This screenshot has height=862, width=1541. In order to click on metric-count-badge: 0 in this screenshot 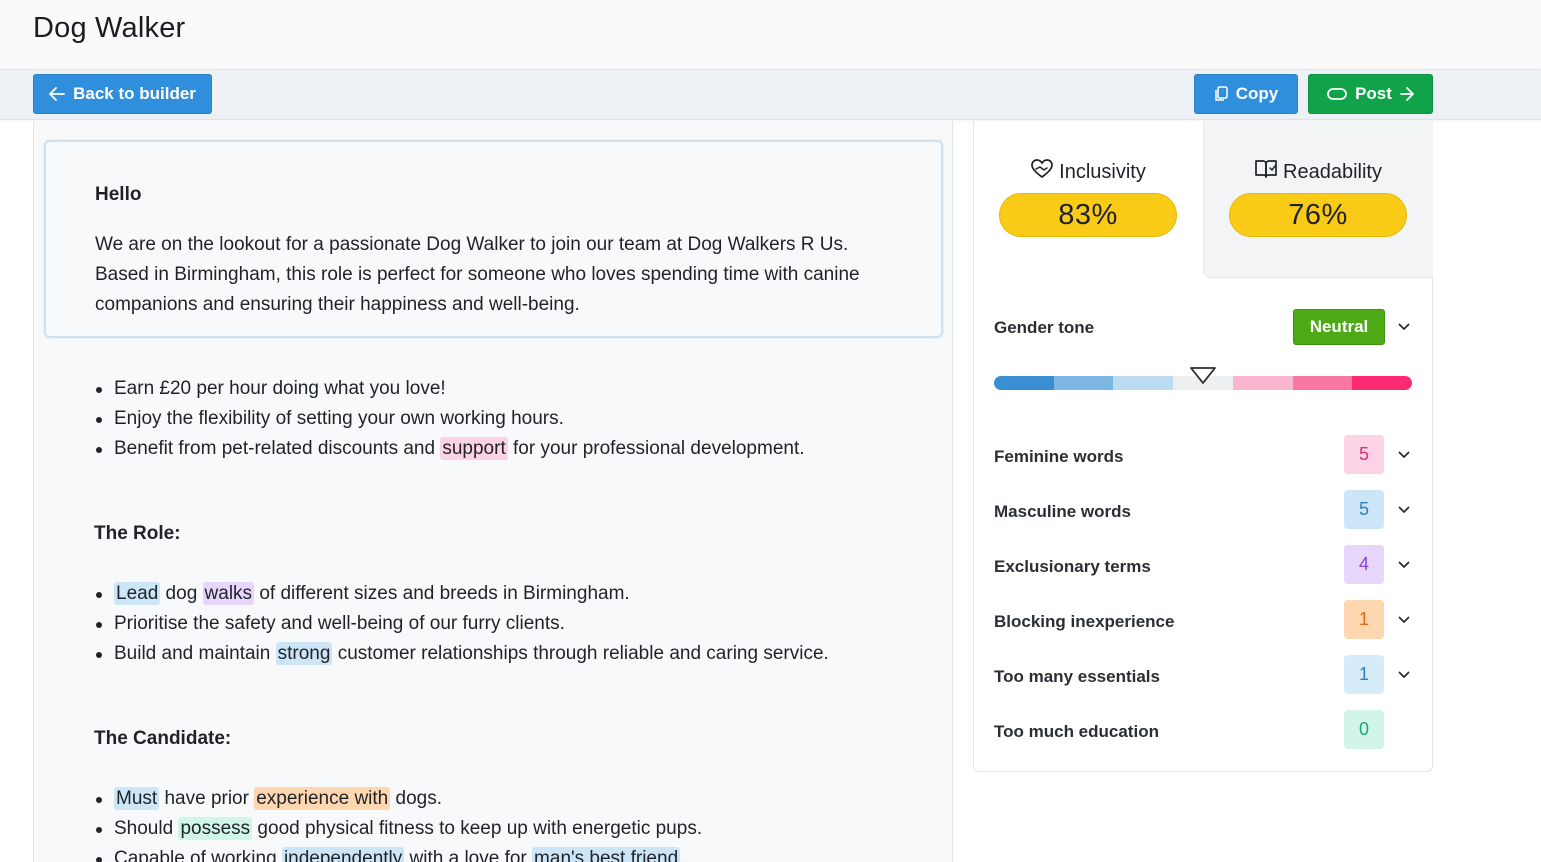, I will do `click(1364, 729)`.